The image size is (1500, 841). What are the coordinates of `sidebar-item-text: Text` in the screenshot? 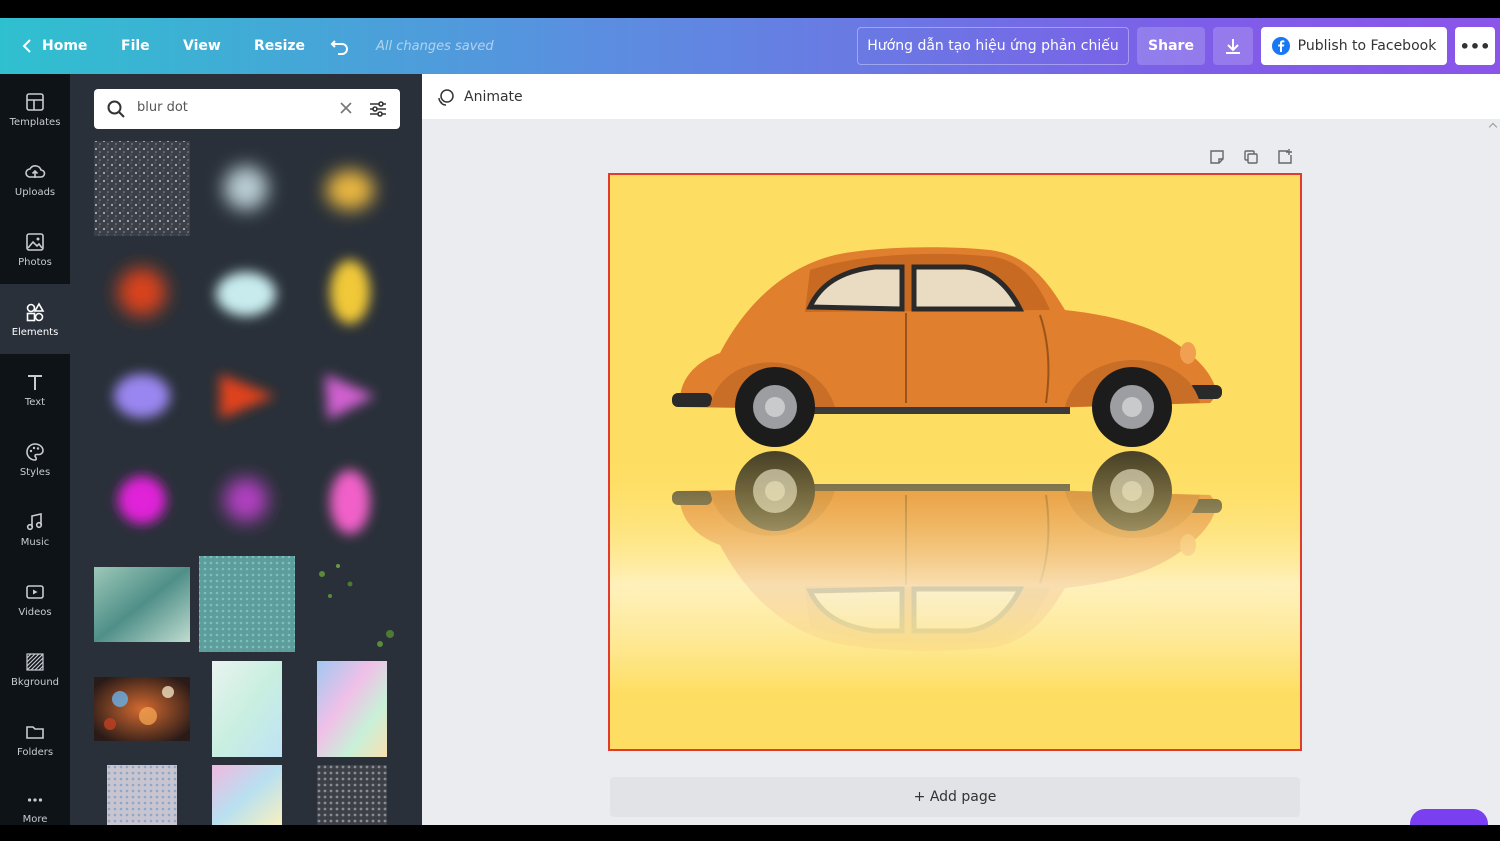 It's located at (35, 389).